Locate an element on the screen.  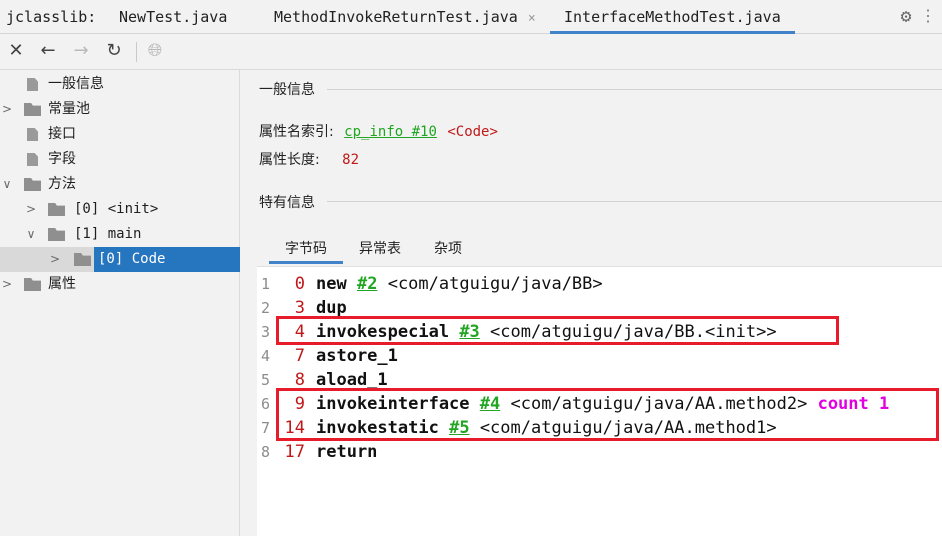
tab-exception-table: 异常表 is located at coordinates (380, 249).